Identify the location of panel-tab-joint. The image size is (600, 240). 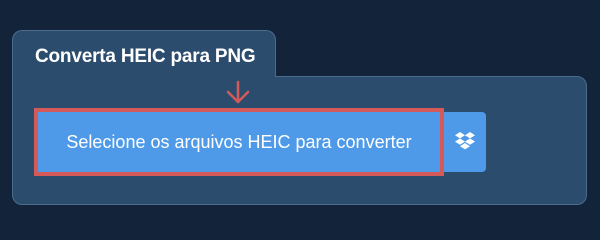
(144, 76).